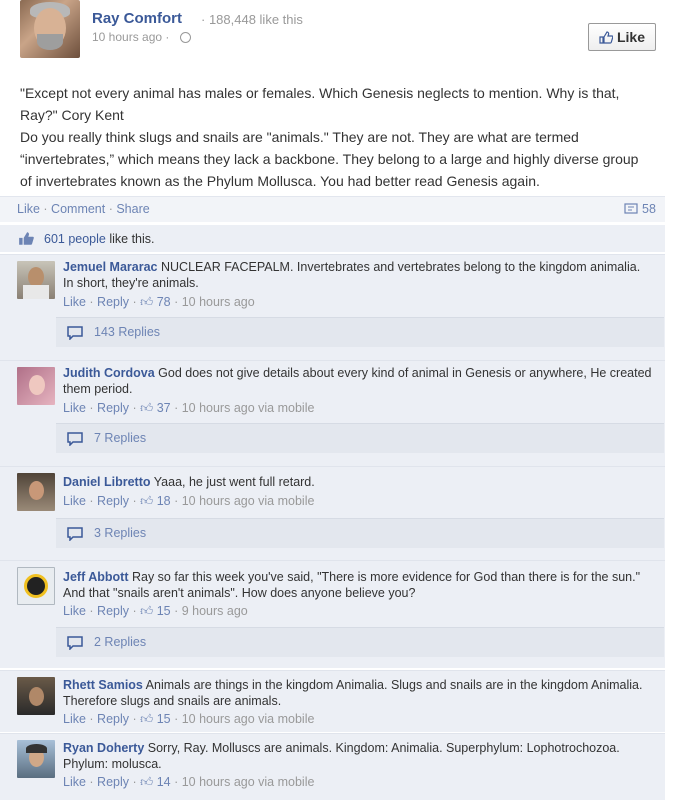 This screenshot has height=800, width=675. Describe the element at coordinates (252, 19) in the screenshot. I see `page-likes-count: · 188,448 like this` at that location.